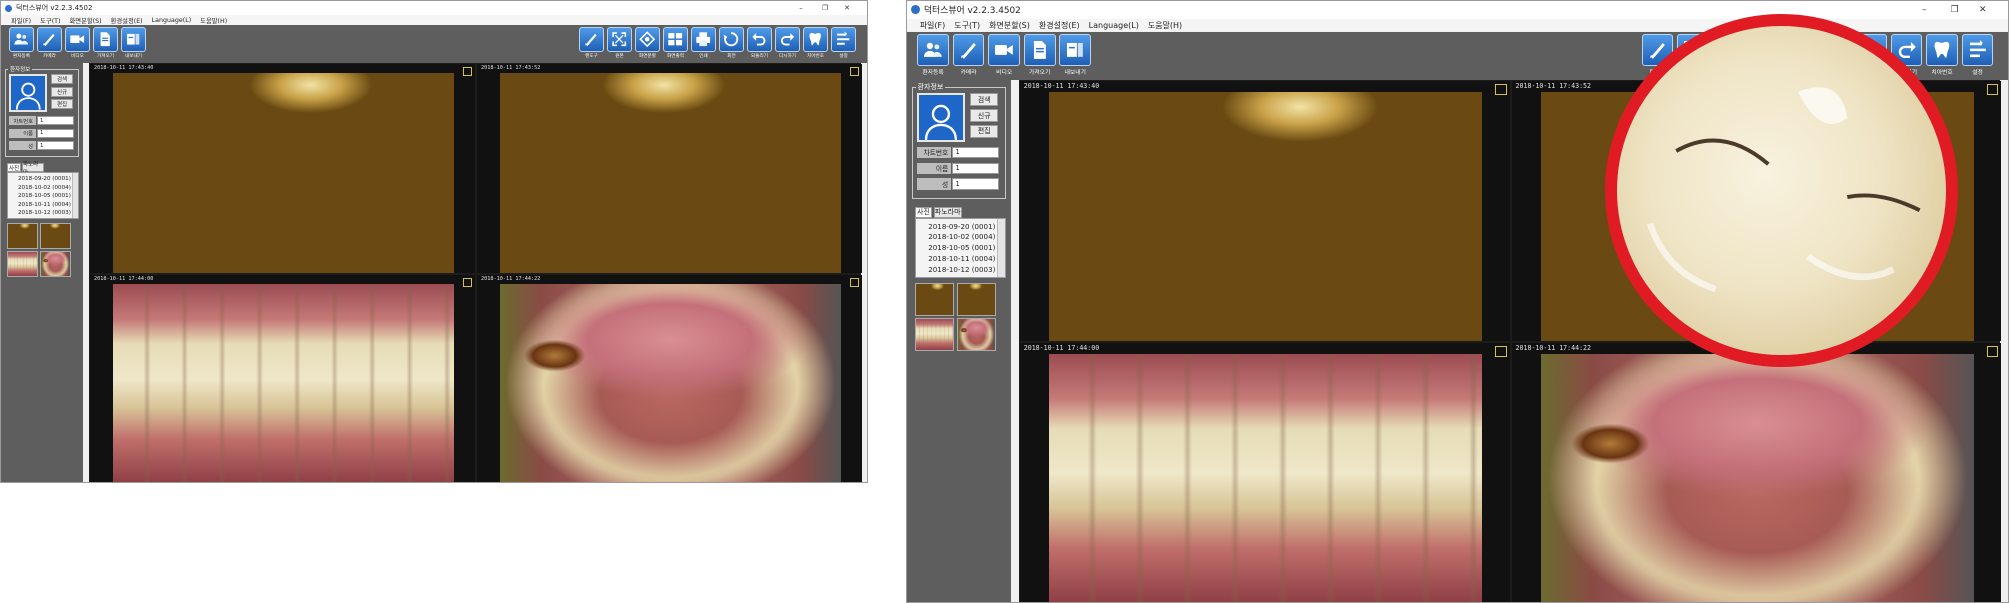 The width and height of the screenshot is (2009, 603). Describe the element at coordinates (647, 43) in the screenshot. I see `toolbar-button-split: 화면분할` at that location.